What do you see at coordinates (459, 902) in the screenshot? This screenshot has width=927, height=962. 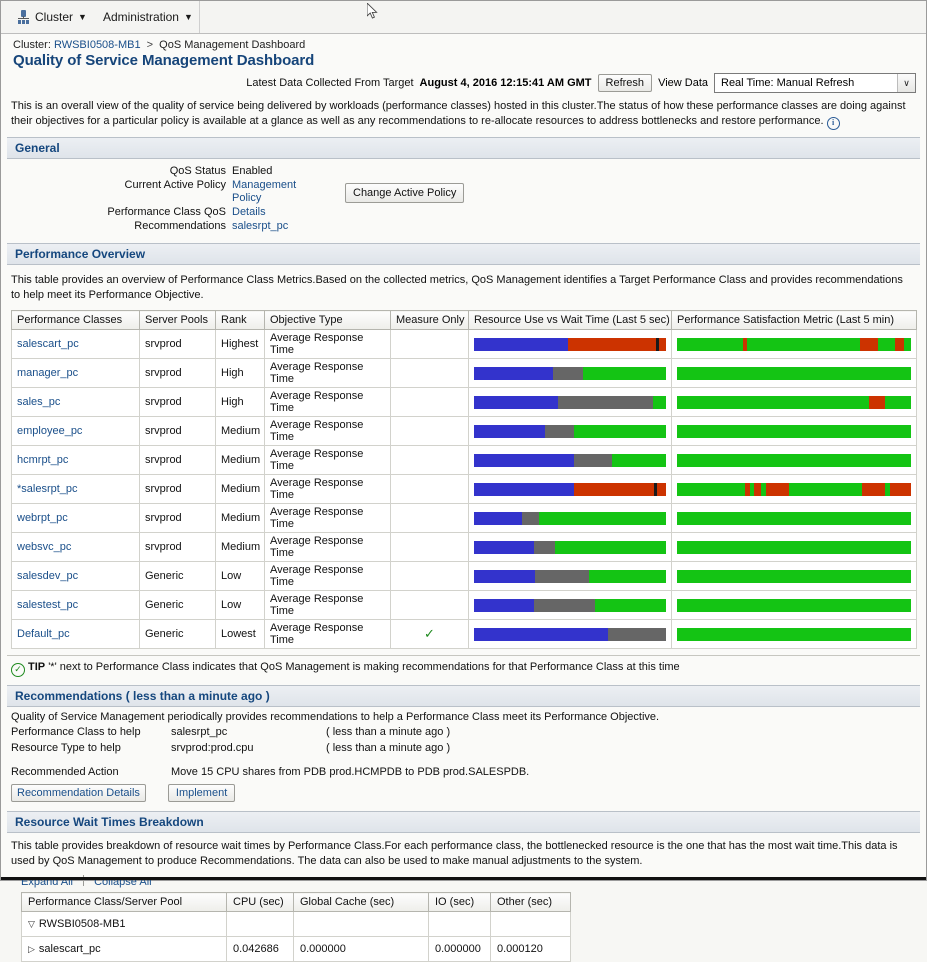 I see `col-io-sec: IO (sec)` at bounding box center [459, 902].